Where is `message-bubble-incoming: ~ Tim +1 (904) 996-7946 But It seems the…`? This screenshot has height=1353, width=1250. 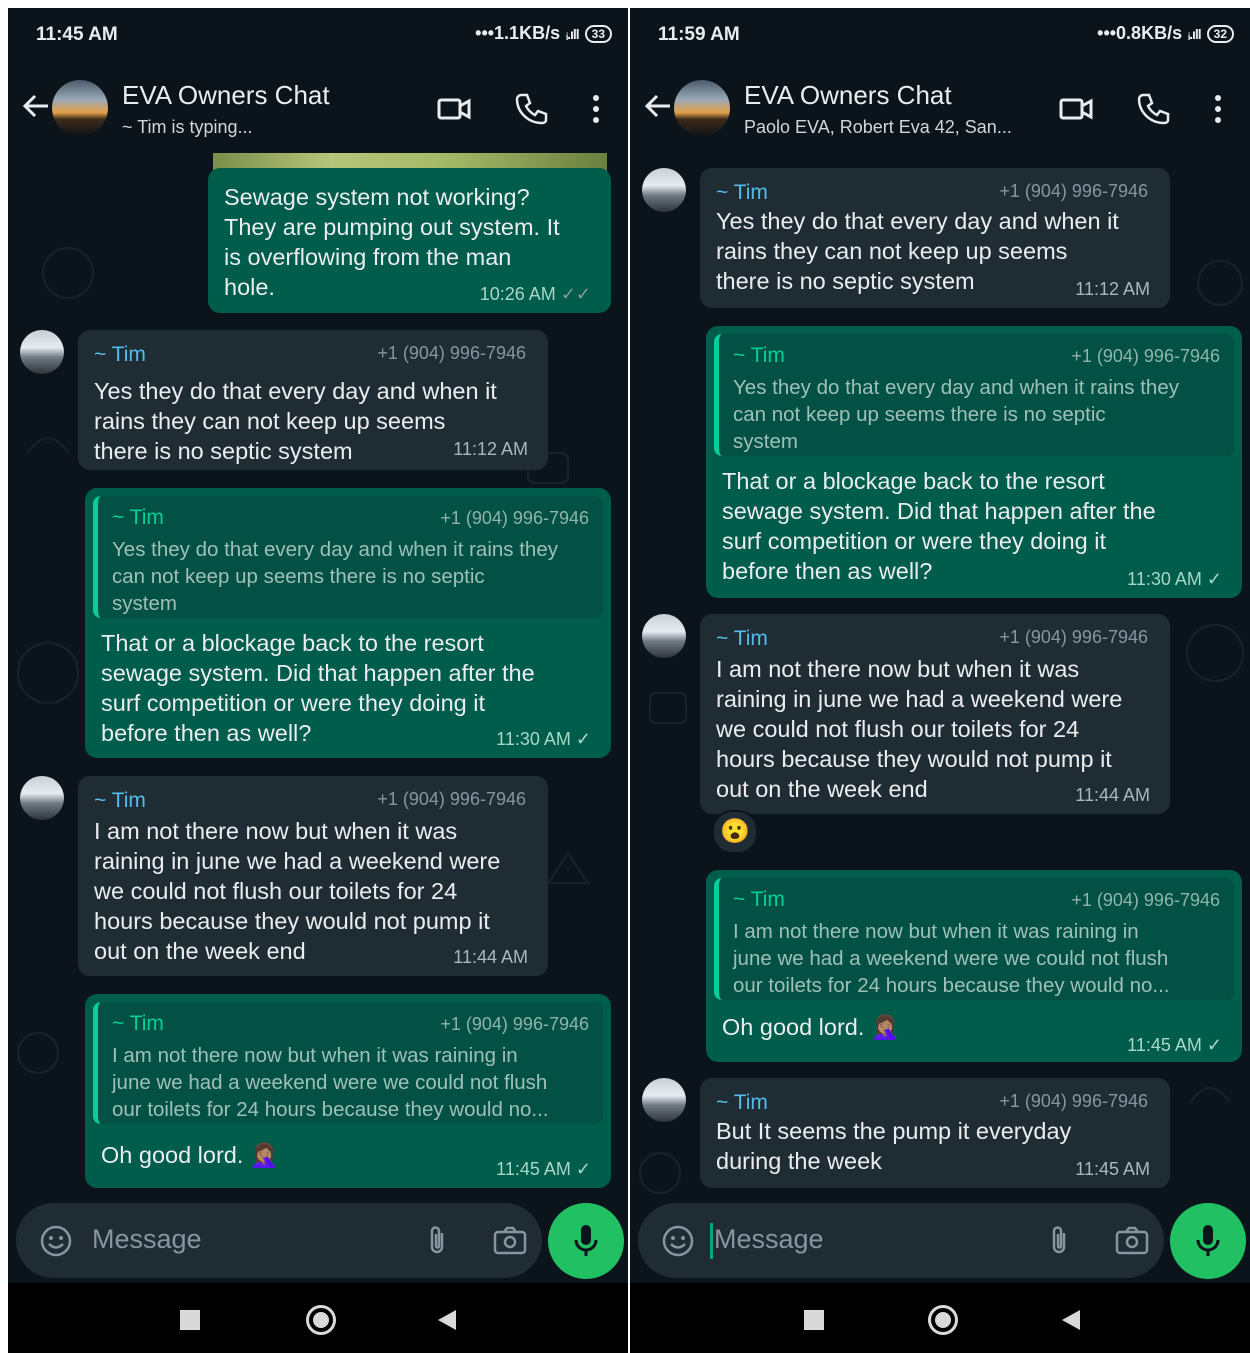 message-bubble-incoming: ~ Tim +1 (904) 996-7946 But It seems the… is located at coordinates (935, 1133).